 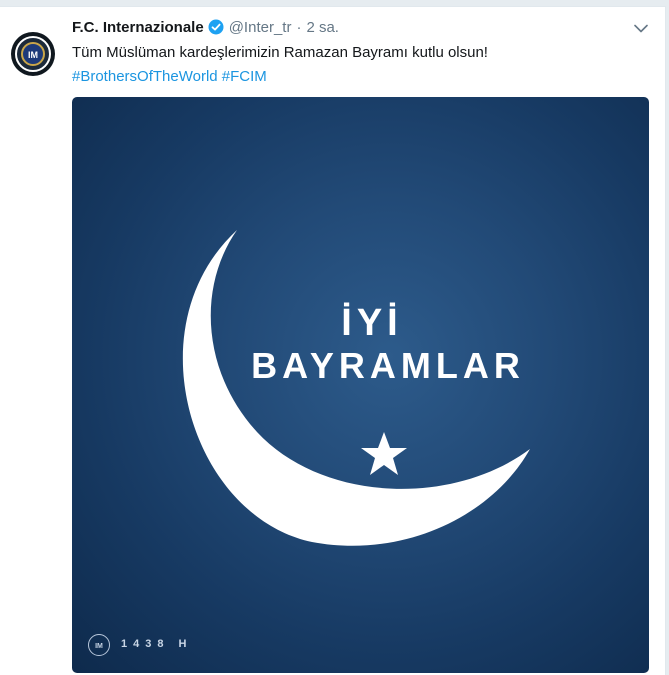 What do you see at coordinates (244, 76) in the screenshot?
I see `hashtag-link: #FCIM` at bounding box center [244, 76].